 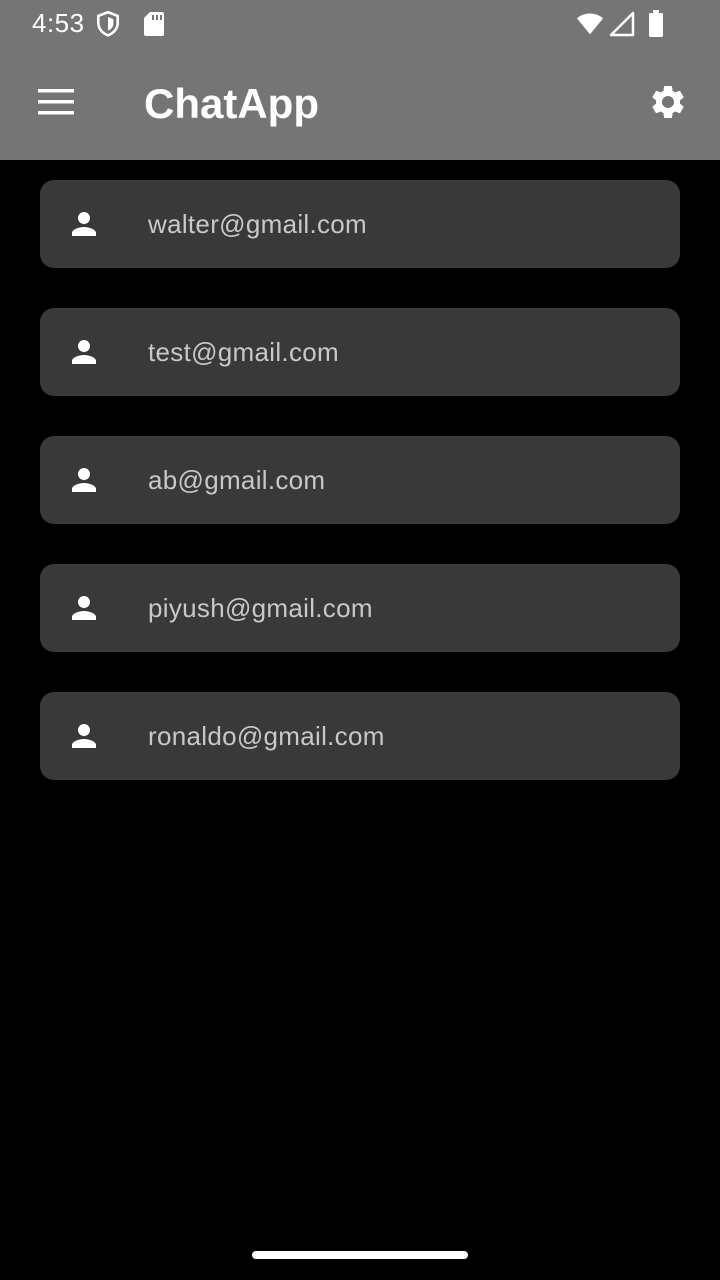 What do you see at coordinates (243, 351) in the screenshot?
I see `contact-email: test@gmail.com` at bounding box center [243, 351].